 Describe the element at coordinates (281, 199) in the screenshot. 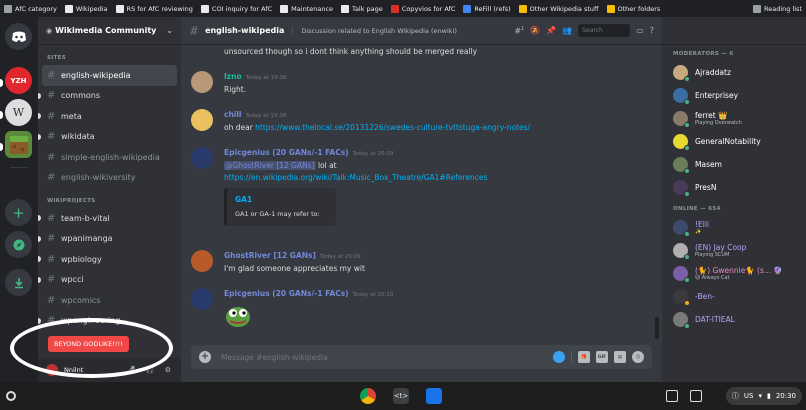

I see `embed-title: GA1` at that location.